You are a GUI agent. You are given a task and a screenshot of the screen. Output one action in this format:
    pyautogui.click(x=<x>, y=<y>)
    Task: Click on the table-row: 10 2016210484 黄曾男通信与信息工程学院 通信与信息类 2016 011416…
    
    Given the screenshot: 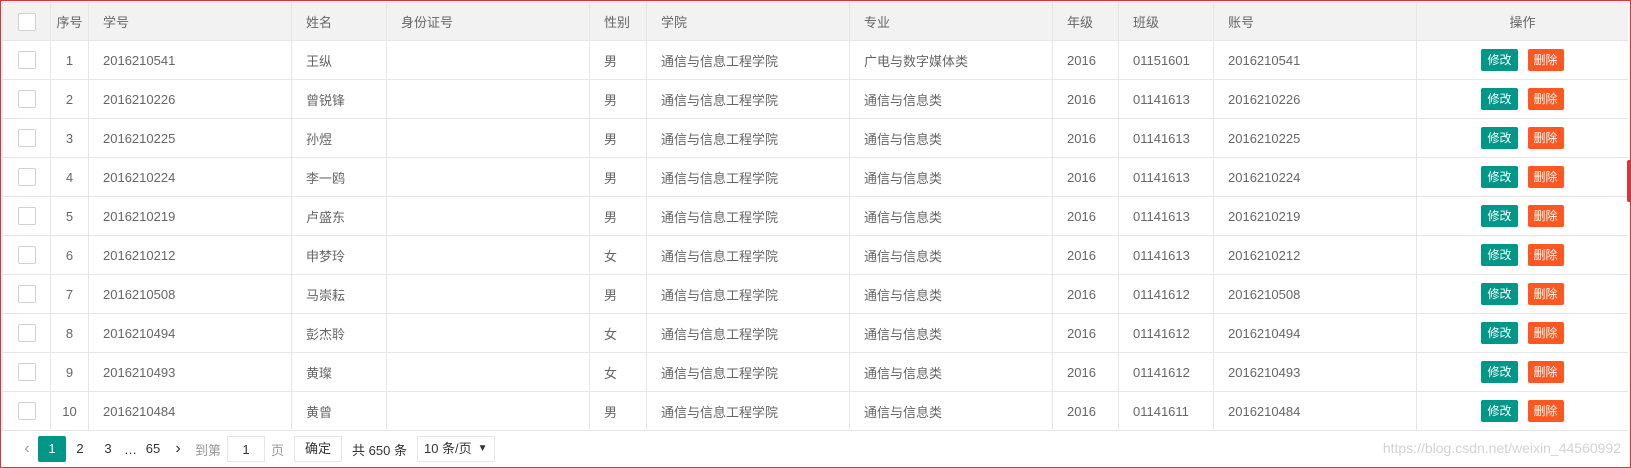 What is the action you would take?
    pyautogui.click(x=815, y=411)
    